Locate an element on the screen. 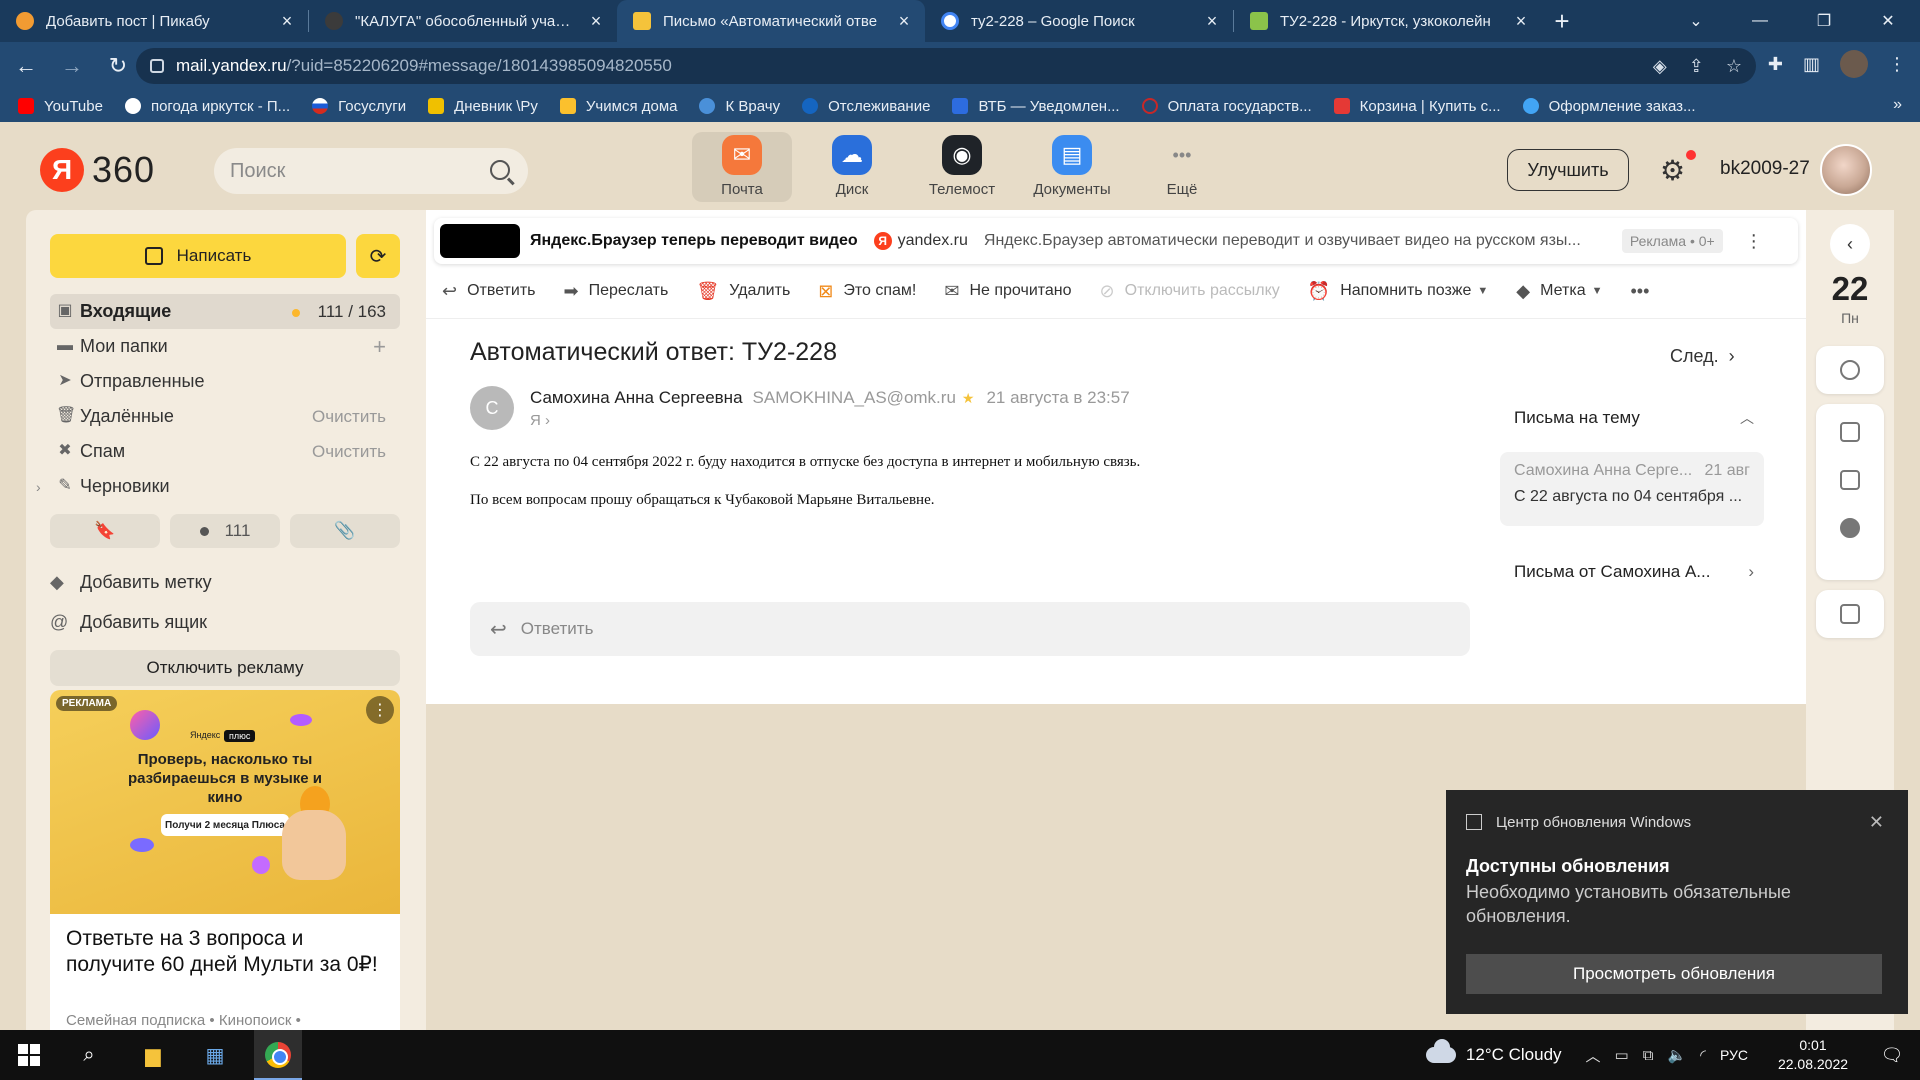 Image resolution: width=1920 pixels, height=1080 pixels. tasks-widget is located at coordinates (1850, 614).